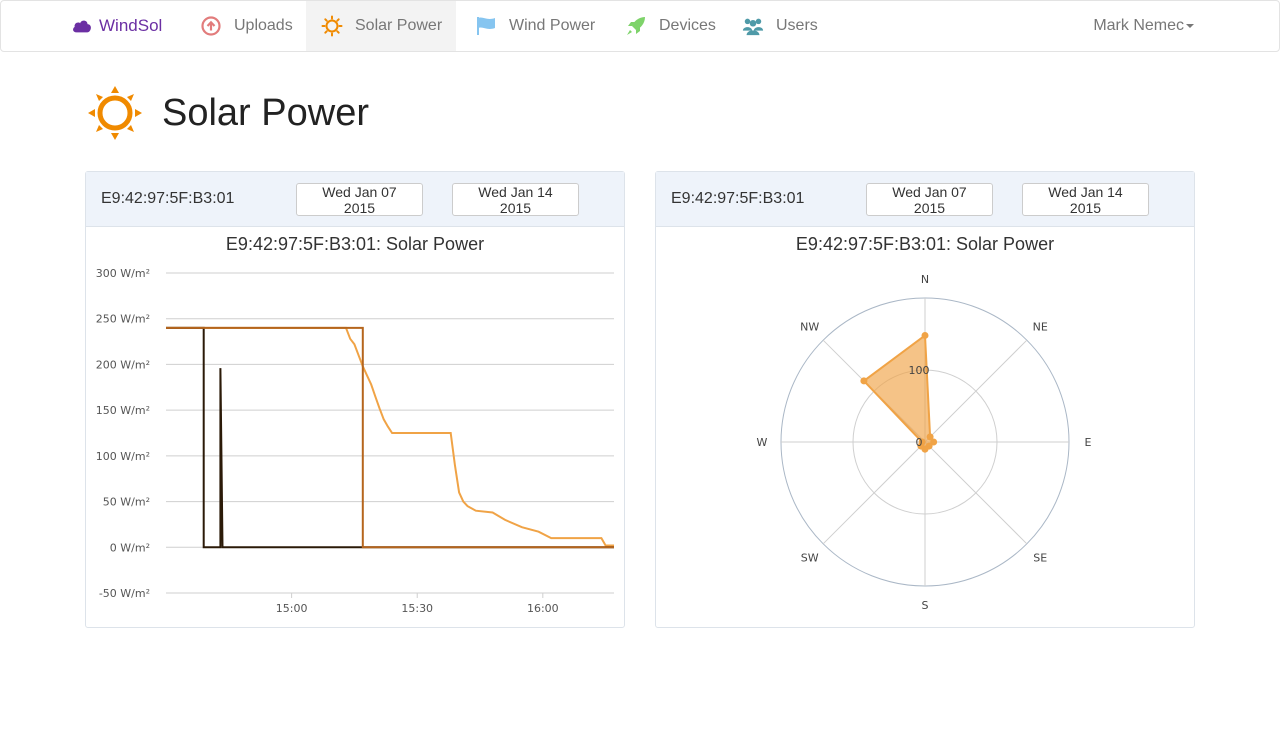  Describe the element at coordinates (130, 547) in the screenshot. I see `y-tick-label: 0 W/m²` at that location.